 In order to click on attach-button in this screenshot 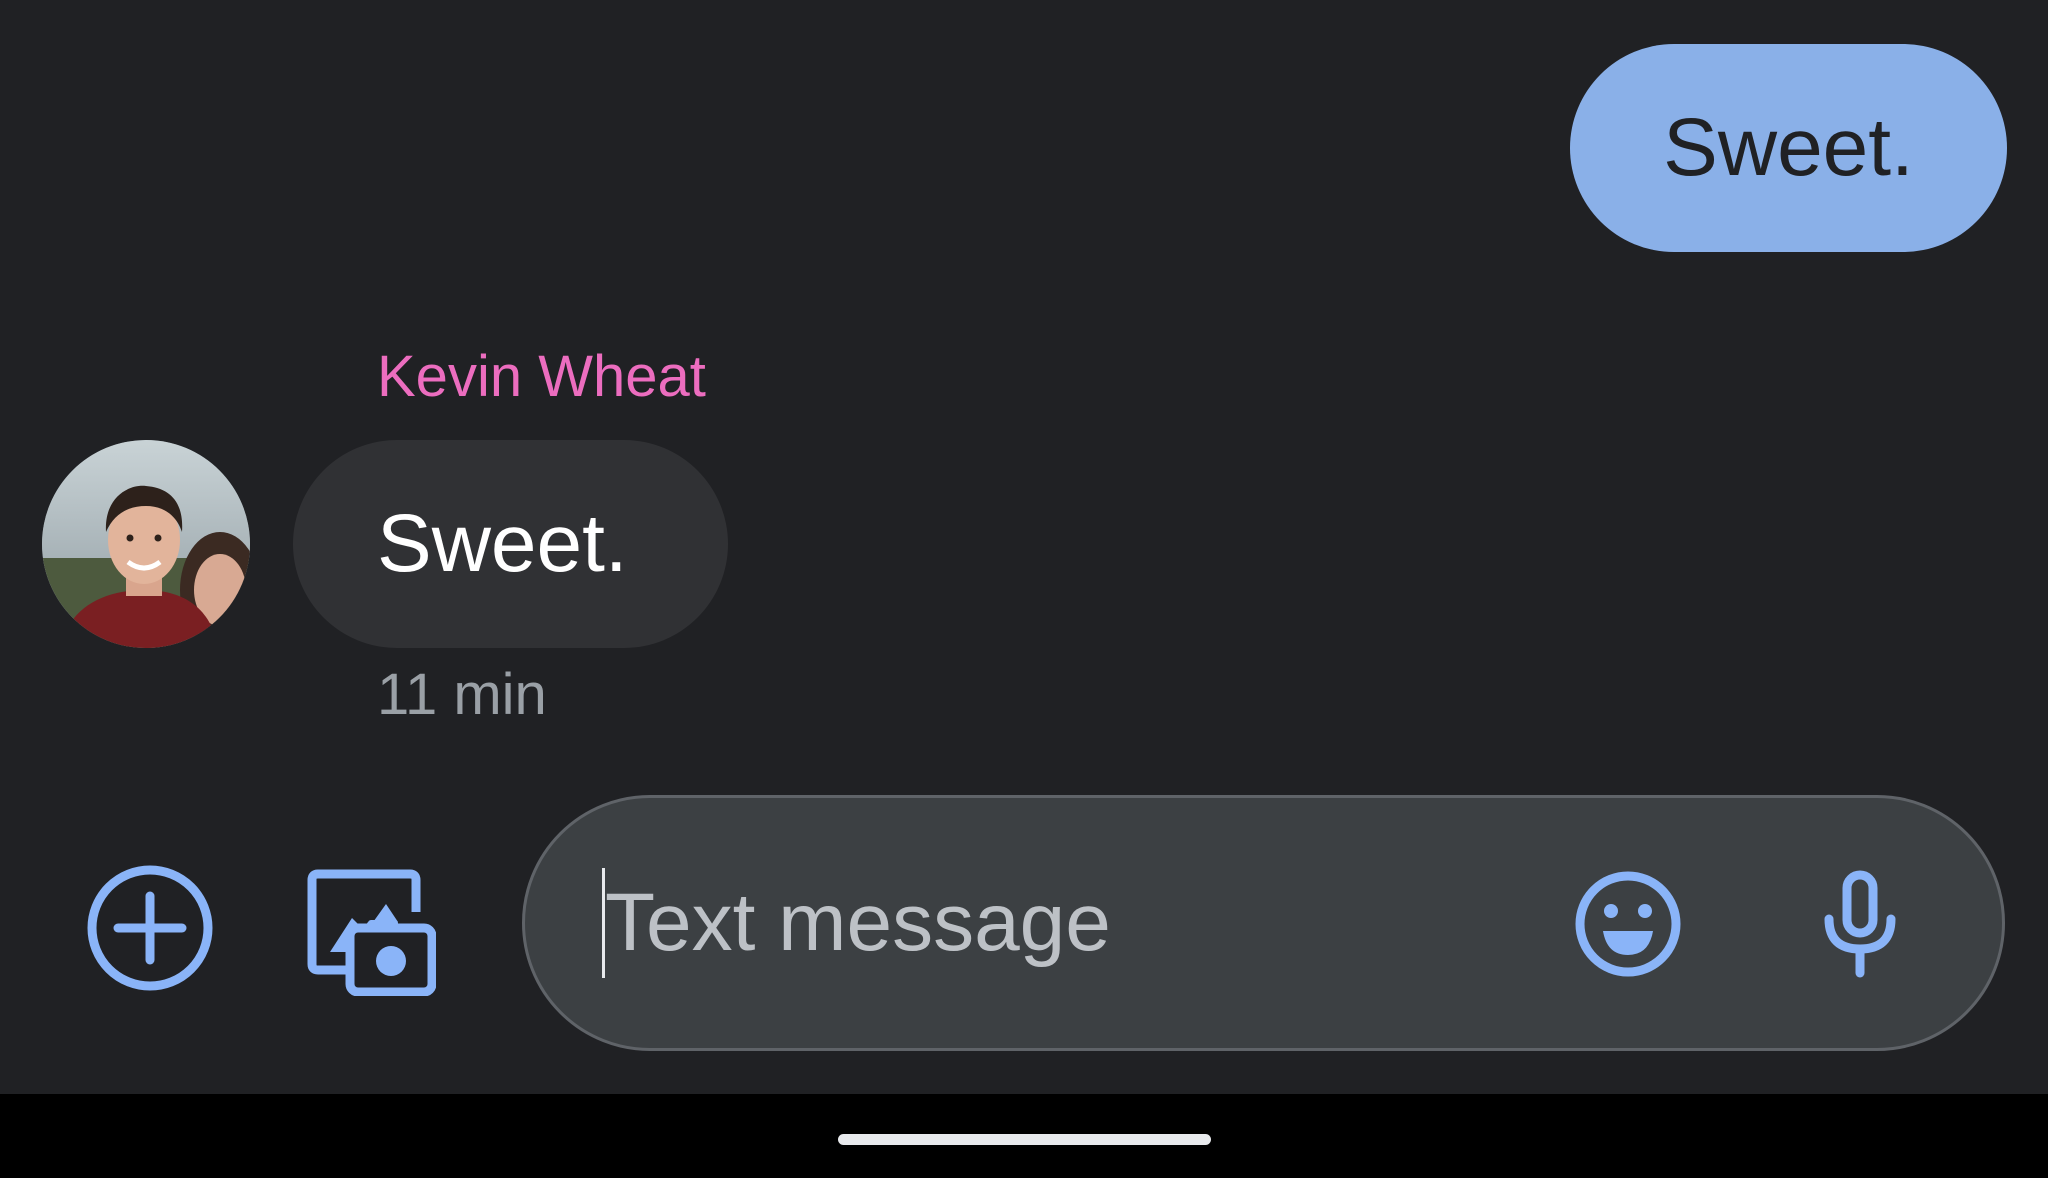, I will do `click(150, 928)`.